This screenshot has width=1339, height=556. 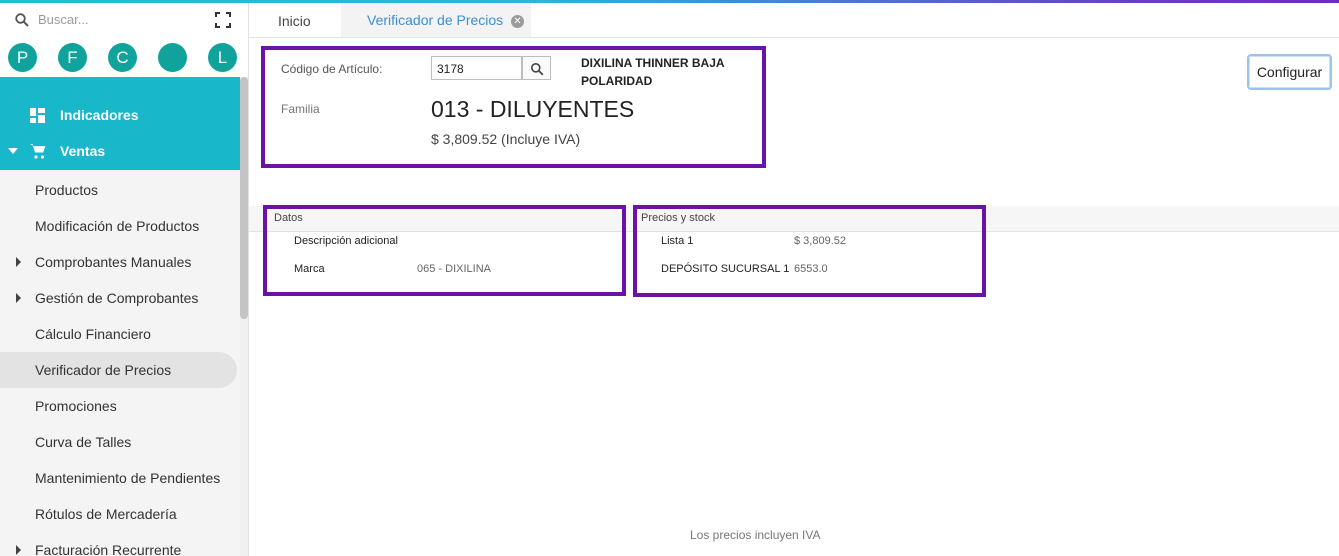 I want to click on avatar: P, so click(x=22, y=57).